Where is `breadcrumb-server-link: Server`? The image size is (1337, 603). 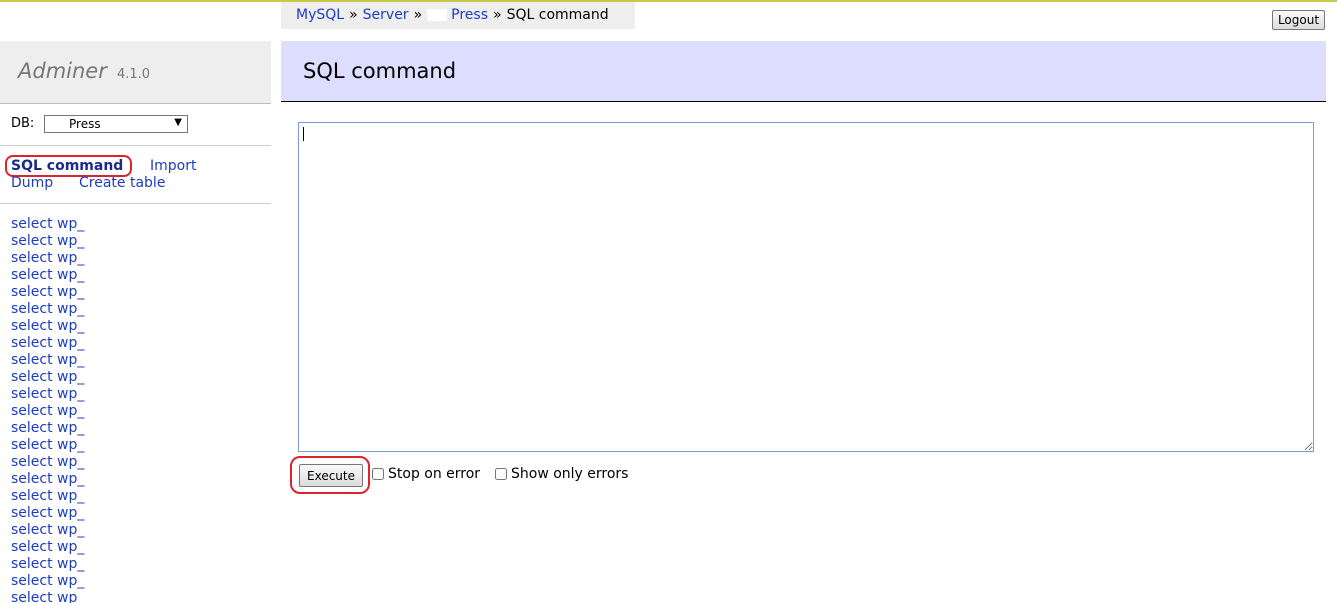
breadcrumb-server-link: Server is located at coordinates (386, 15).